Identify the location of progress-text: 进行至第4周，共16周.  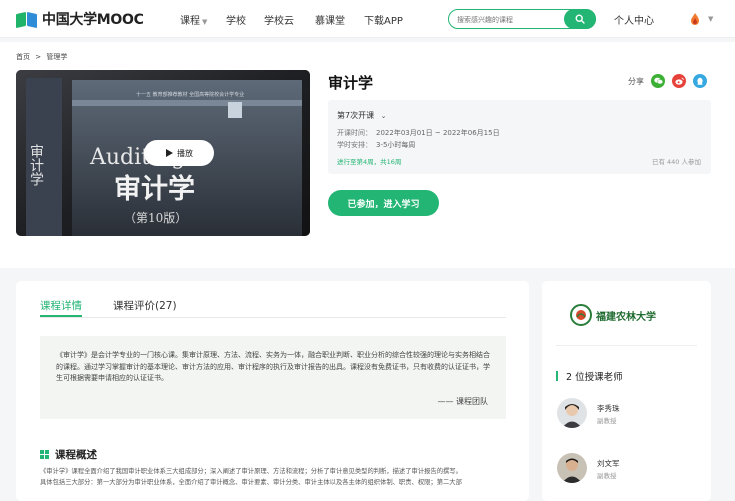
(369, 162).